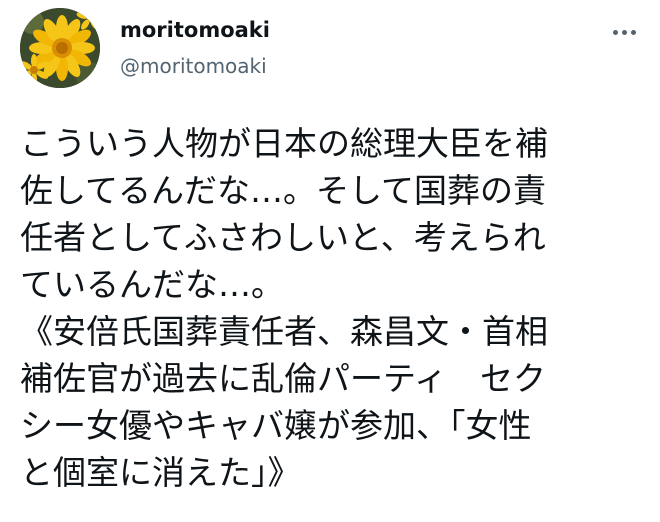 The width and height of the screenshot is (660, 522). I want to click on tweet-text-line: ているんだな…。, so click(152, 284).